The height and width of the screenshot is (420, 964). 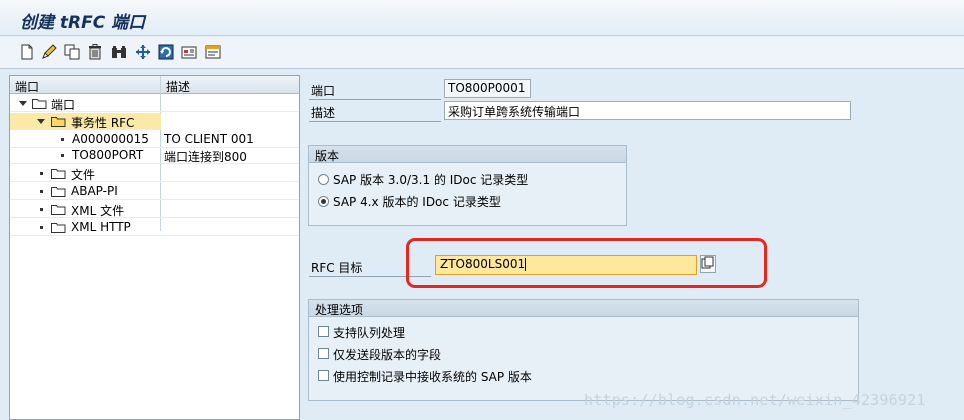 I want to click on detail-icon, so click(x=213, y=52).